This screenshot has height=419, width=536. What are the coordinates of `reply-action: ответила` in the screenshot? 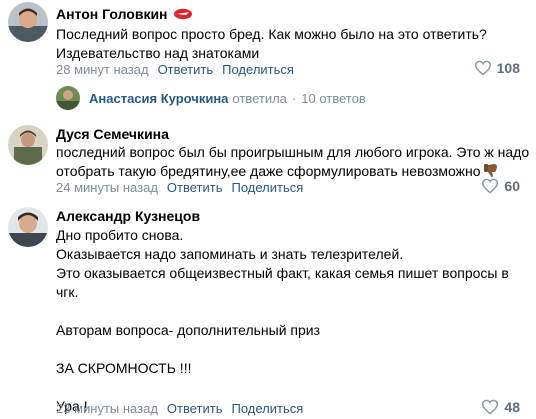 It's located at (259, 98).